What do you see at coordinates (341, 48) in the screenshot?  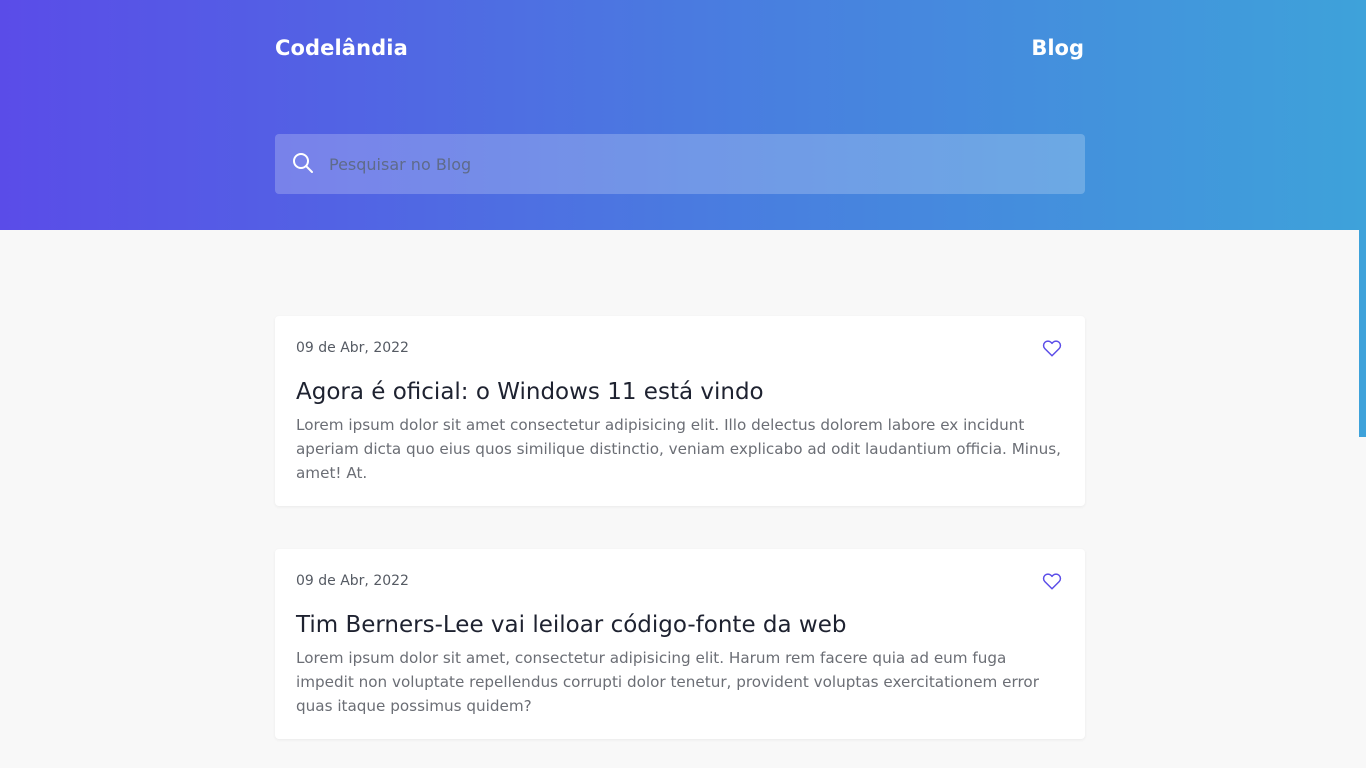 I see `brand-logo: Codelândia` at bounding box center [341, 48].